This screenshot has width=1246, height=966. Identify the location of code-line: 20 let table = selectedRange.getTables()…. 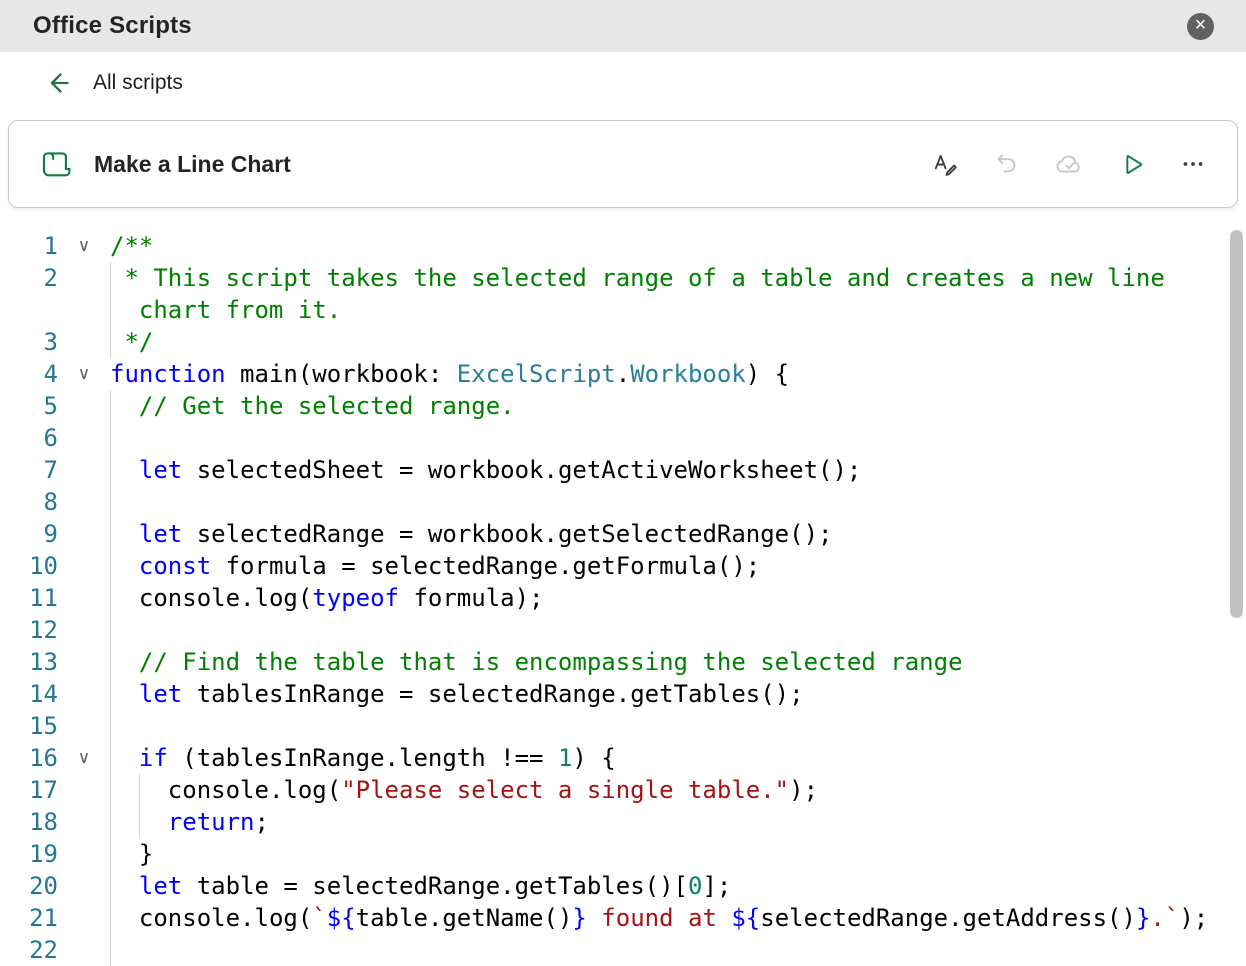
(623, 886).